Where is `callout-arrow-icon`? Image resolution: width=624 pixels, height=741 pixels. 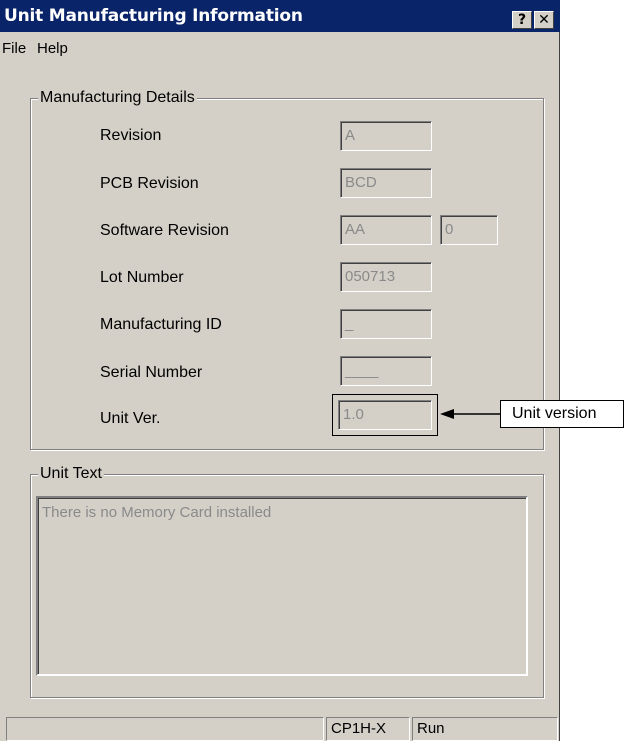
callout-arrow-icon is located at coordinates (471, 414).